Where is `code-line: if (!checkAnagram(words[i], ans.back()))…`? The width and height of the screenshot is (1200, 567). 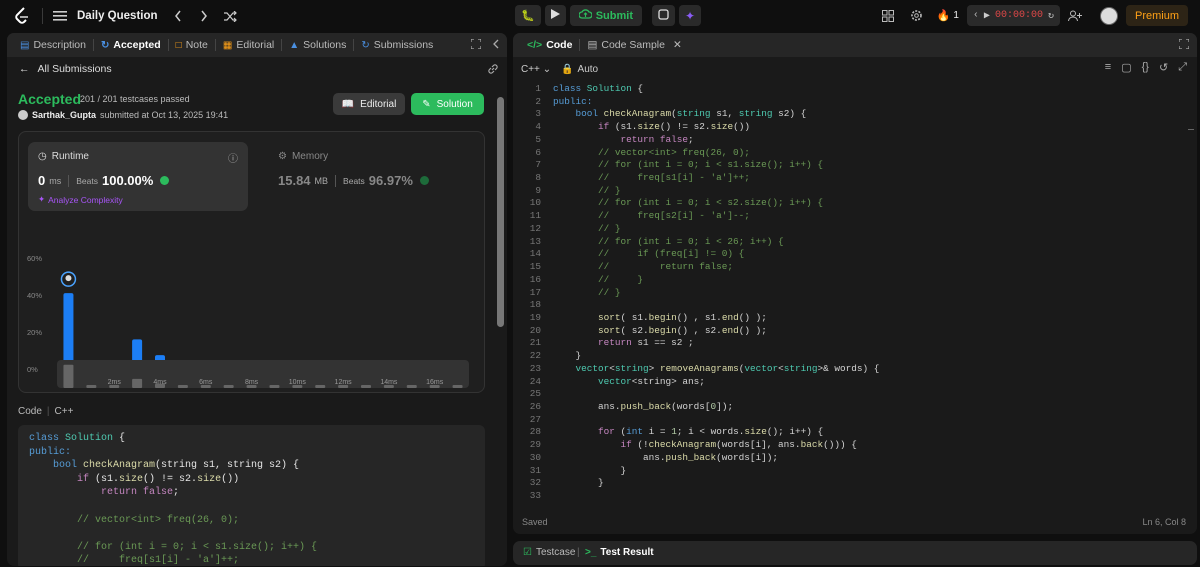 code-line: if (!checkAnagram(words[i], ans.back()))… is located at coordinates (705, 445).